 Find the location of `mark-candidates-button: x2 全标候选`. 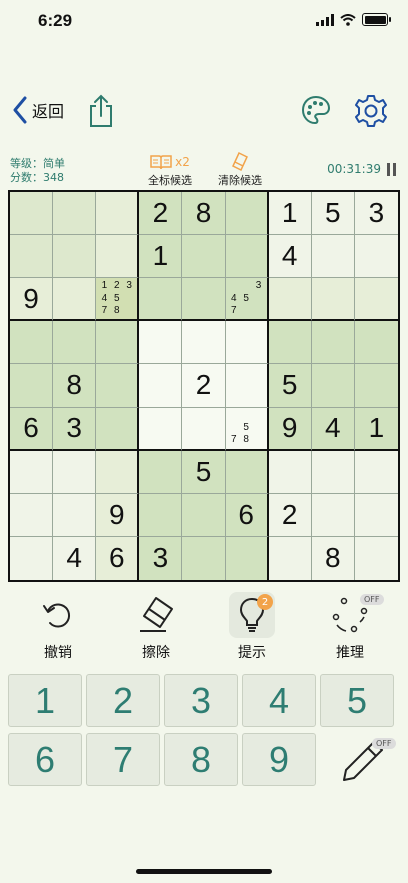

mark-candidates-button: x2 全标候选 is located at coordinates (170, 170).